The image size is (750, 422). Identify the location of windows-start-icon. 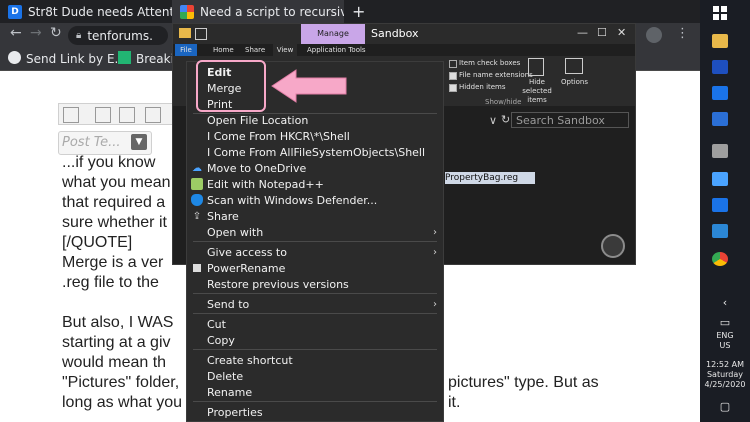
(720, 13).